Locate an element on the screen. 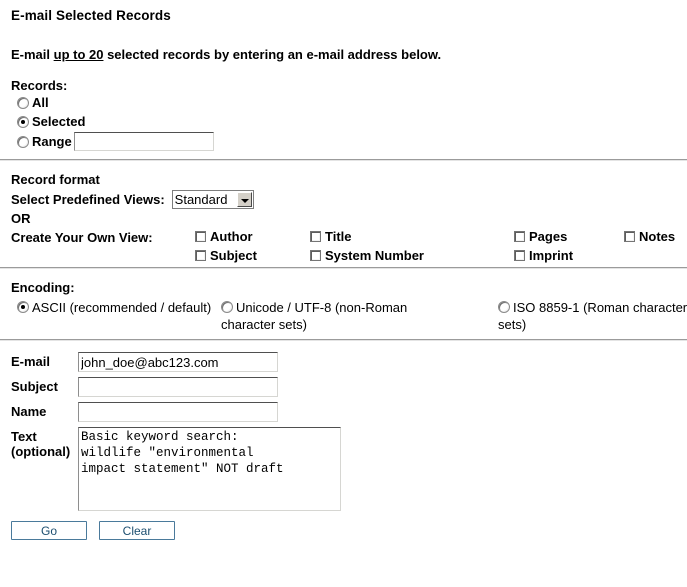  radio-option-range: Range is located at coordinates (348, 141).